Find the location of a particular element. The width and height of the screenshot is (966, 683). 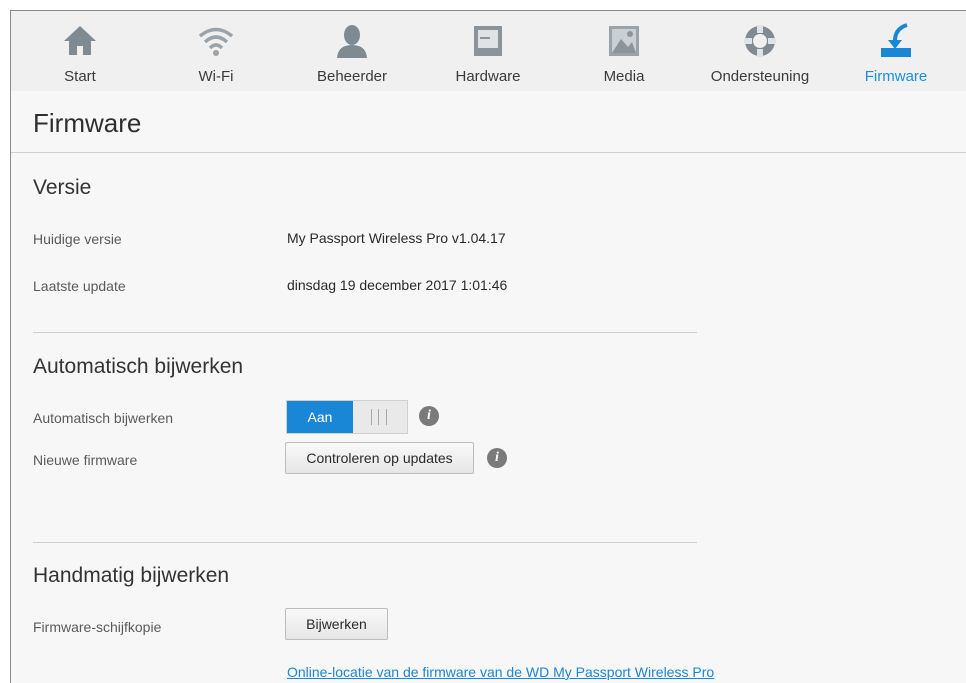

section-title-manual-update: Handmatig bijwerken is located at coordinates (131, 575).